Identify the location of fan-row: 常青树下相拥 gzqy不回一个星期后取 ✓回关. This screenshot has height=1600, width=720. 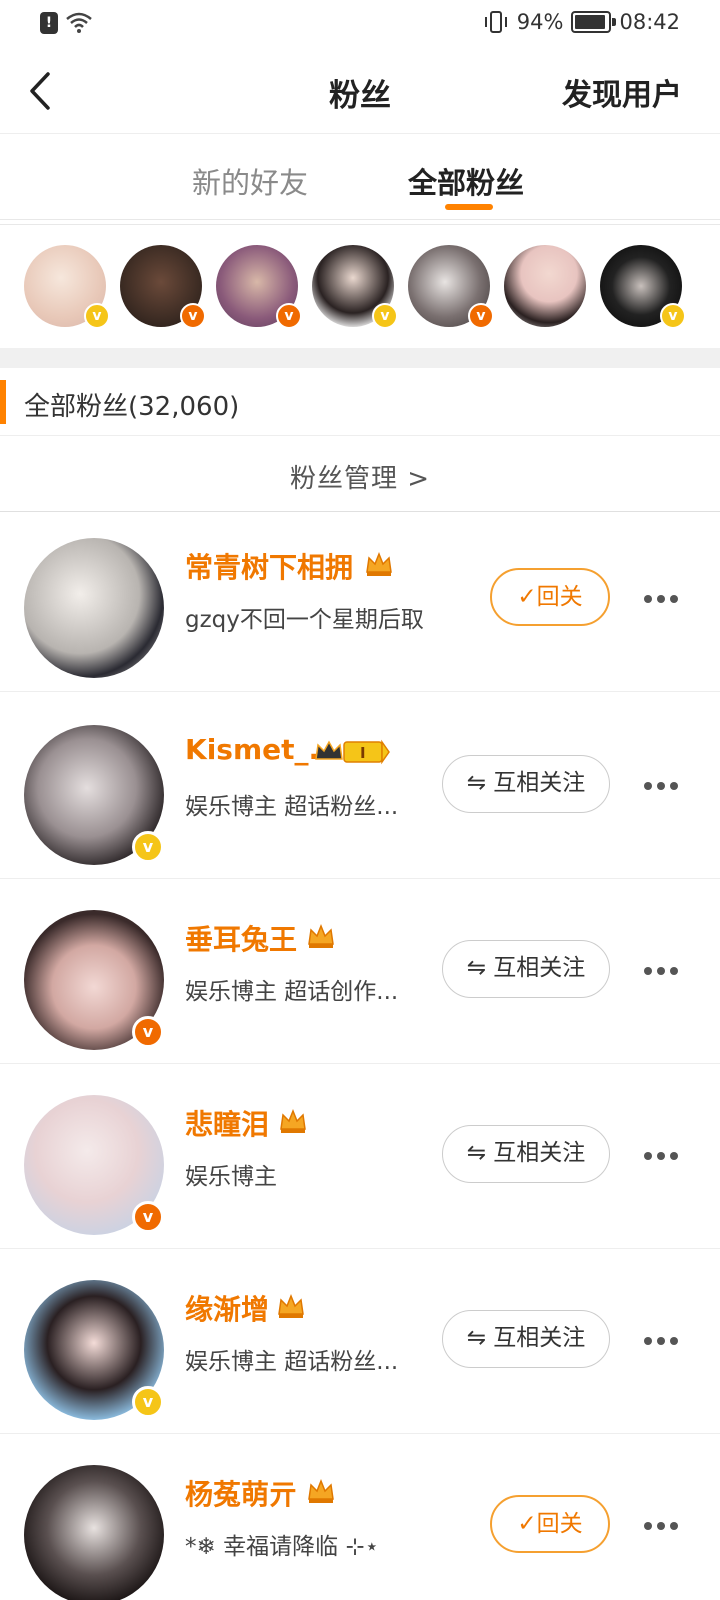
(360, 597).